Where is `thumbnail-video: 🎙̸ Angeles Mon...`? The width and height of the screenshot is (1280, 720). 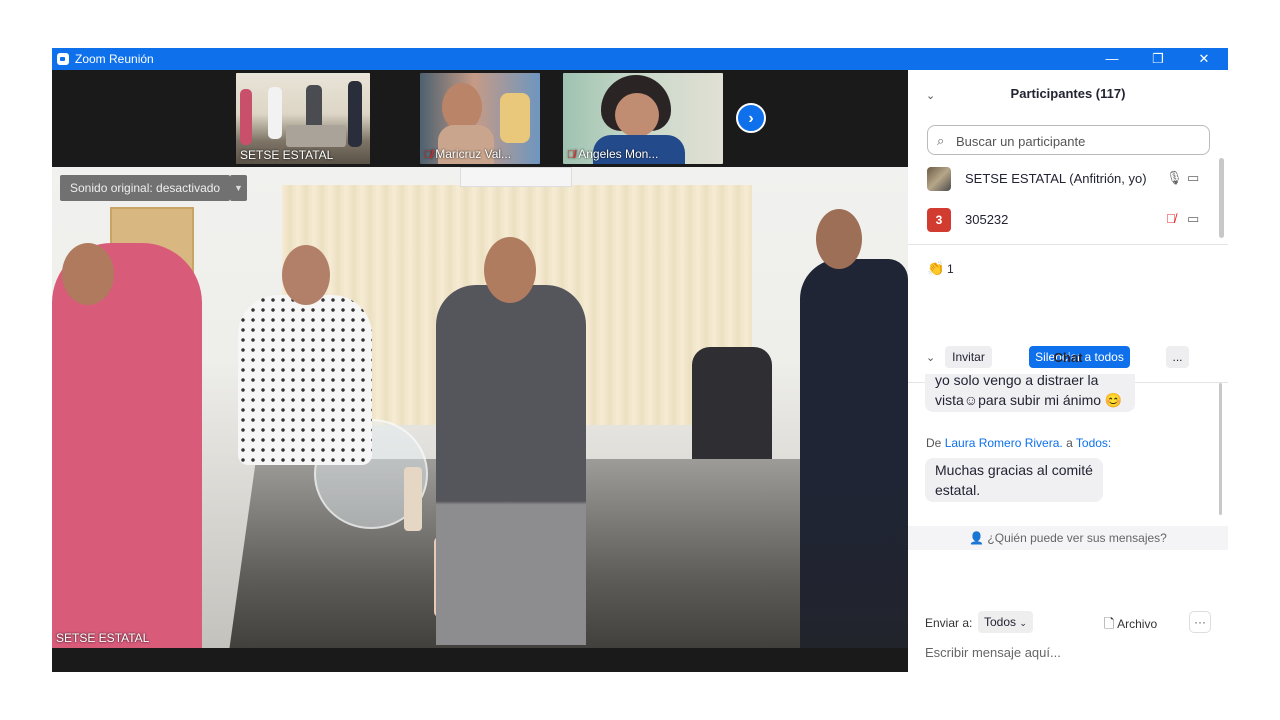
thumbnail-video: 🎙̸ Angeles Mon... is located at coordinates (643, 118).